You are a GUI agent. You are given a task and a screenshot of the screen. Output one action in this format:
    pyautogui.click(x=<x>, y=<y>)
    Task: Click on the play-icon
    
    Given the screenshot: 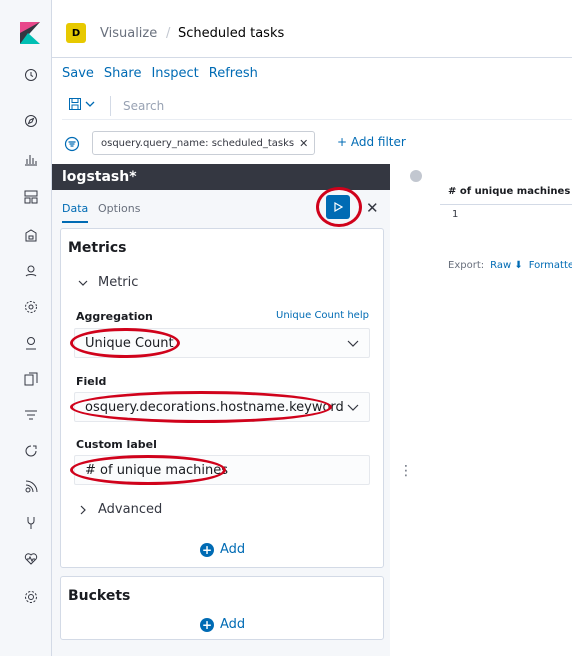 What is the action you would take?
    pyautogui.click(x=338, y=207)
    